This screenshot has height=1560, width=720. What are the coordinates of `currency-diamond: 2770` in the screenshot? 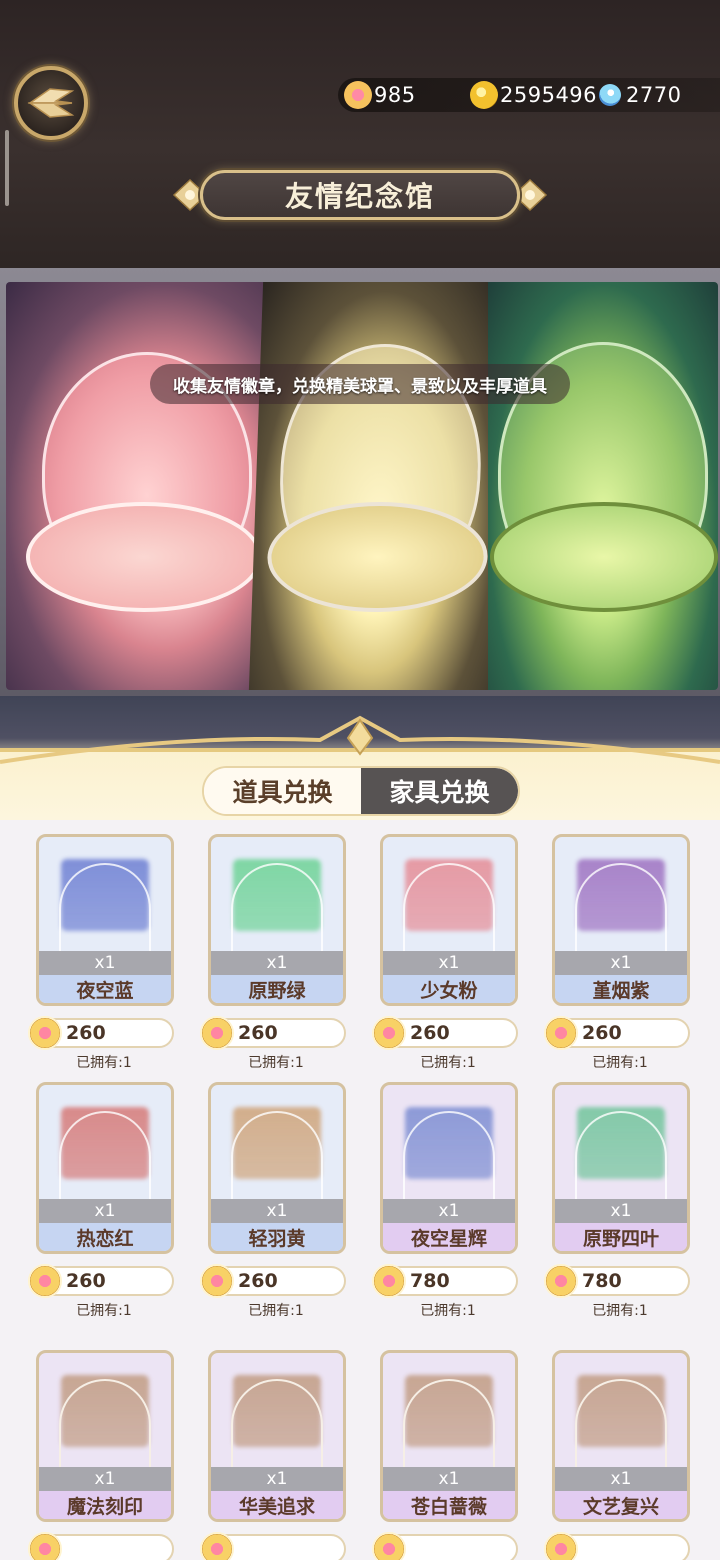 It's located at (638, 95).